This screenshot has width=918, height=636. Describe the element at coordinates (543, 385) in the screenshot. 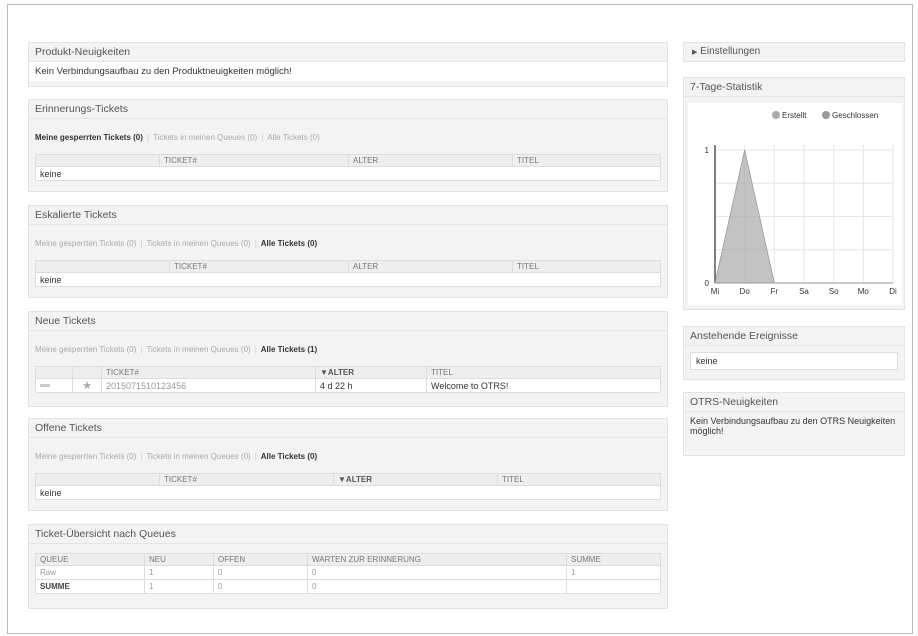

I see `ticket-title: Welcome to OTRS!` at that location.